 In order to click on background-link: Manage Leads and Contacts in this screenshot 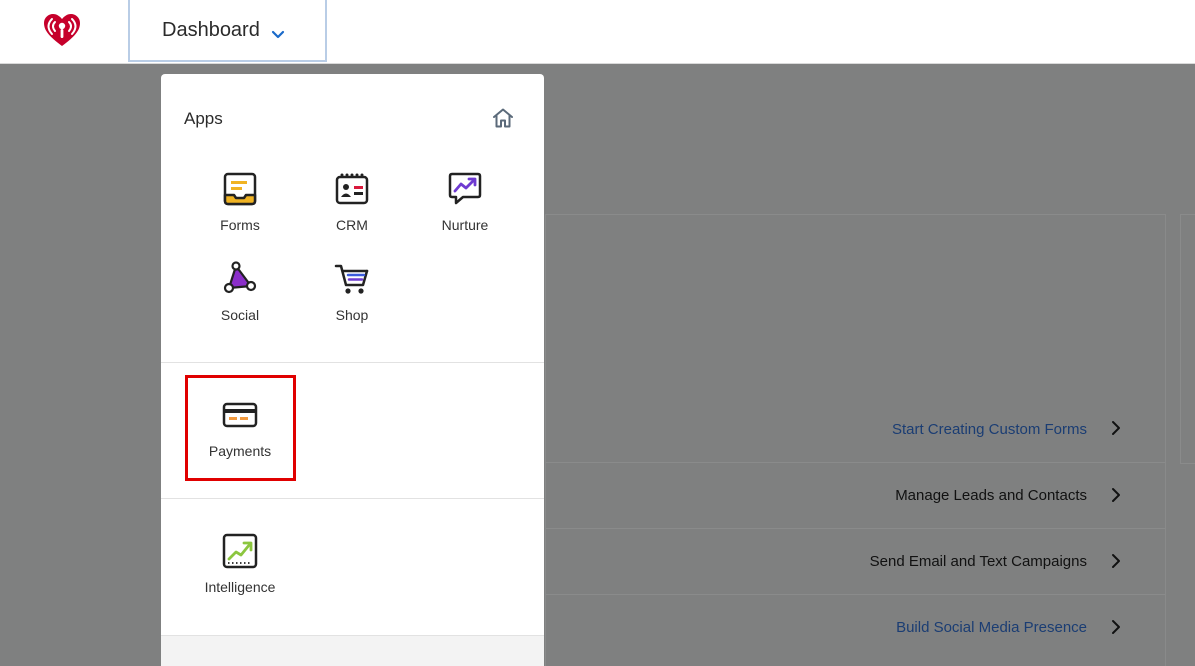, I will do `click(991, 495)`.